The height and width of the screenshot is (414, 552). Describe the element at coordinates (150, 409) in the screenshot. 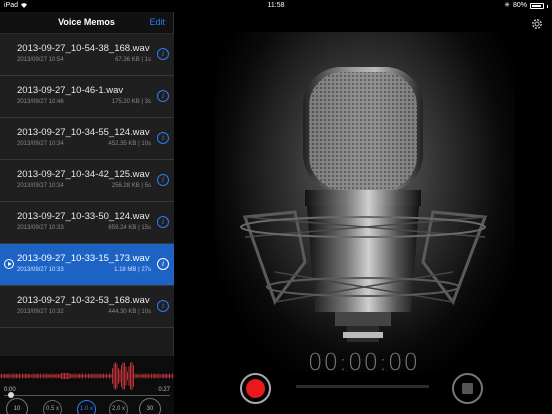

I see `skip-forward-label: 30` at that location.